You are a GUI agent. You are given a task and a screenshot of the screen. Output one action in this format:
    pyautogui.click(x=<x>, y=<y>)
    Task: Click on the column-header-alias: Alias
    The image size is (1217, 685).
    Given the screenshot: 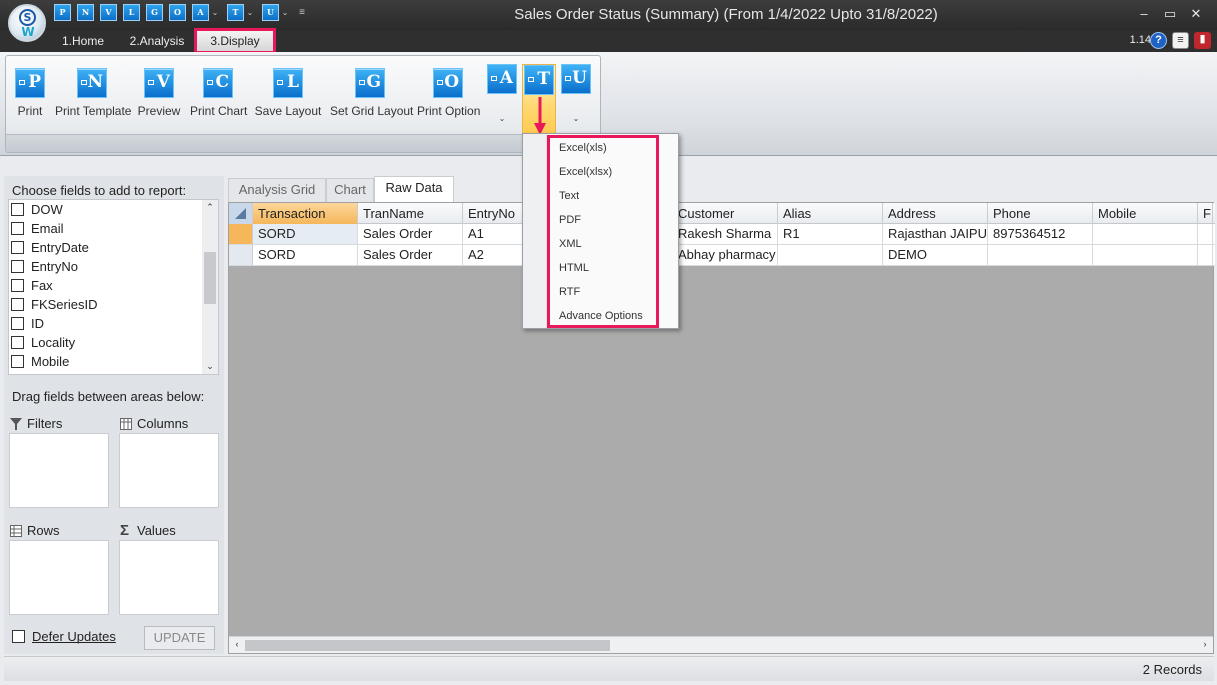 What is the action you would take?
    pyautogui.click(x=830, y=213)
    